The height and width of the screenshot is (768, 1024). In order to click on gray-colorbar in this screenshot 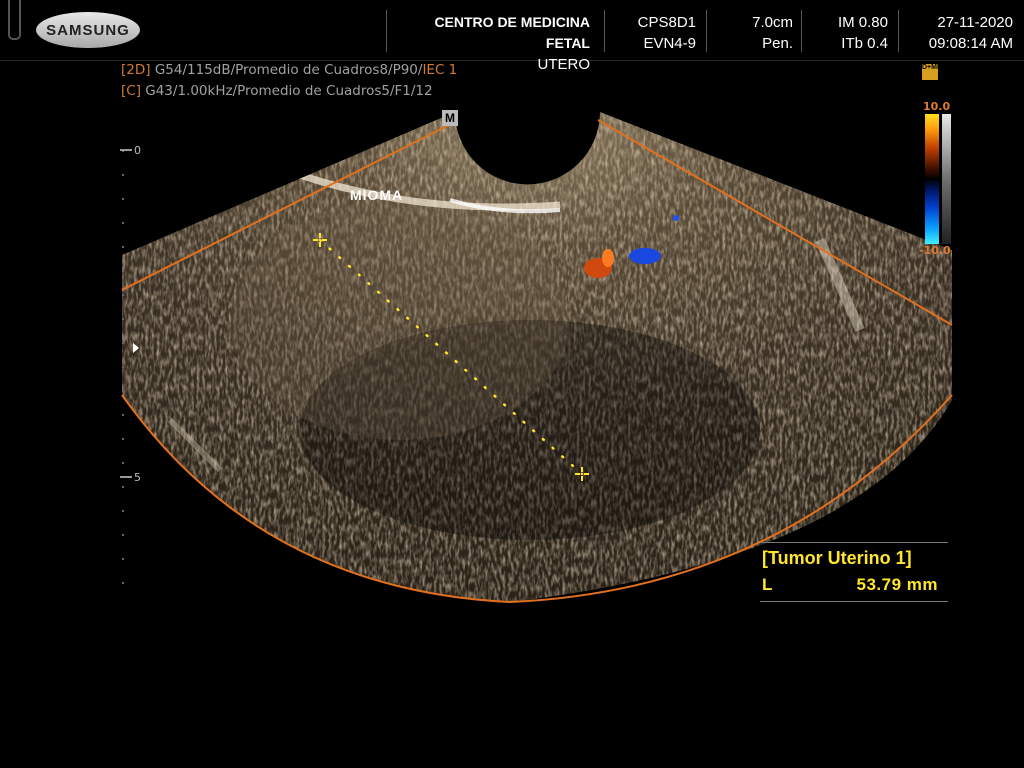, I will do `click(946, 179)`.